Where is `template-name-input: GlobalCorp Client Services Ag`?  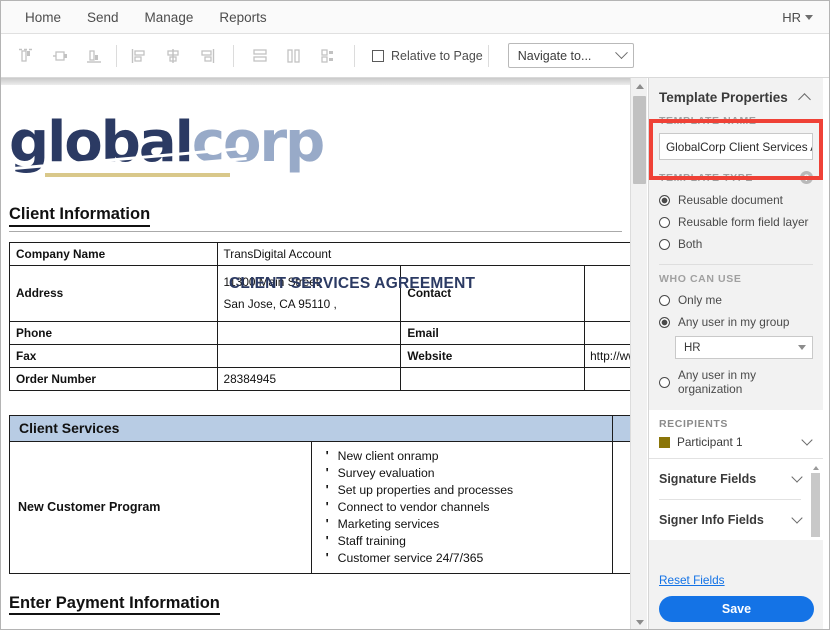 template-name-input: GlobalCorp Client Services Ag is located at coordinates (736, 146).